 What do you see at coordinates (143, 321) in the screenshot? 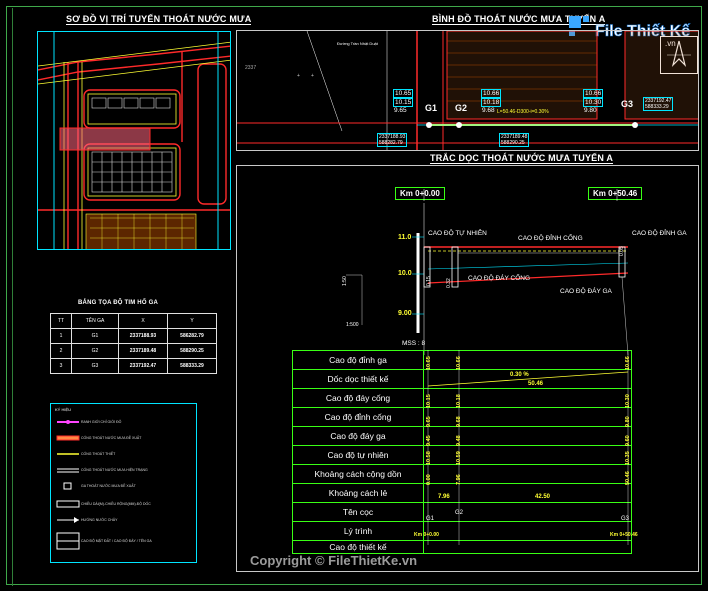
I see `th-x: X` at bounding box center [143, 321].